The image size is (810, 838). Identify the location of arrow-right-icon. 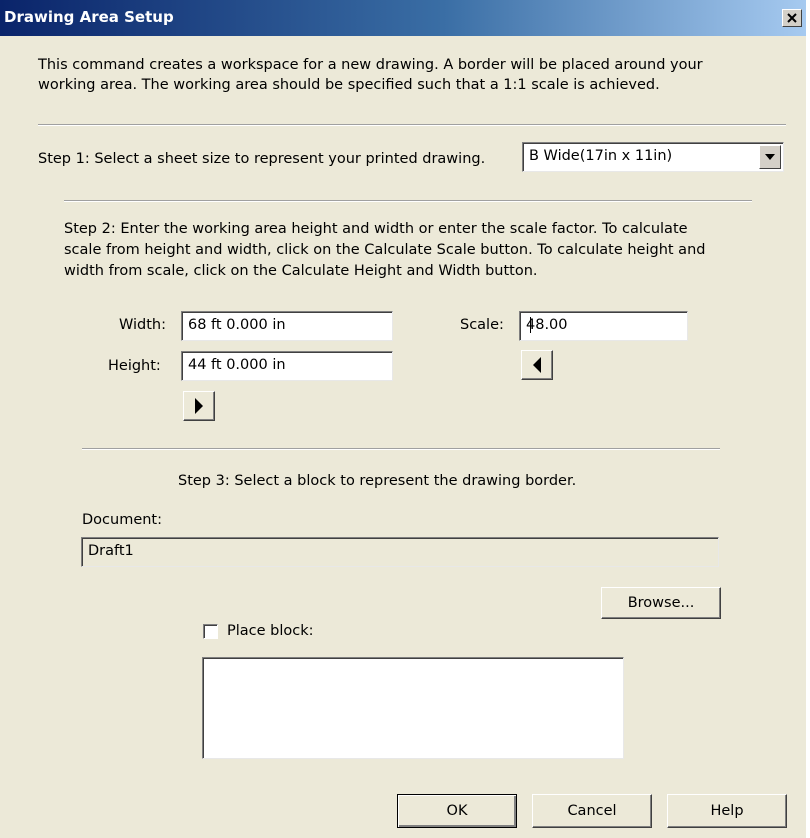
(199, 406).